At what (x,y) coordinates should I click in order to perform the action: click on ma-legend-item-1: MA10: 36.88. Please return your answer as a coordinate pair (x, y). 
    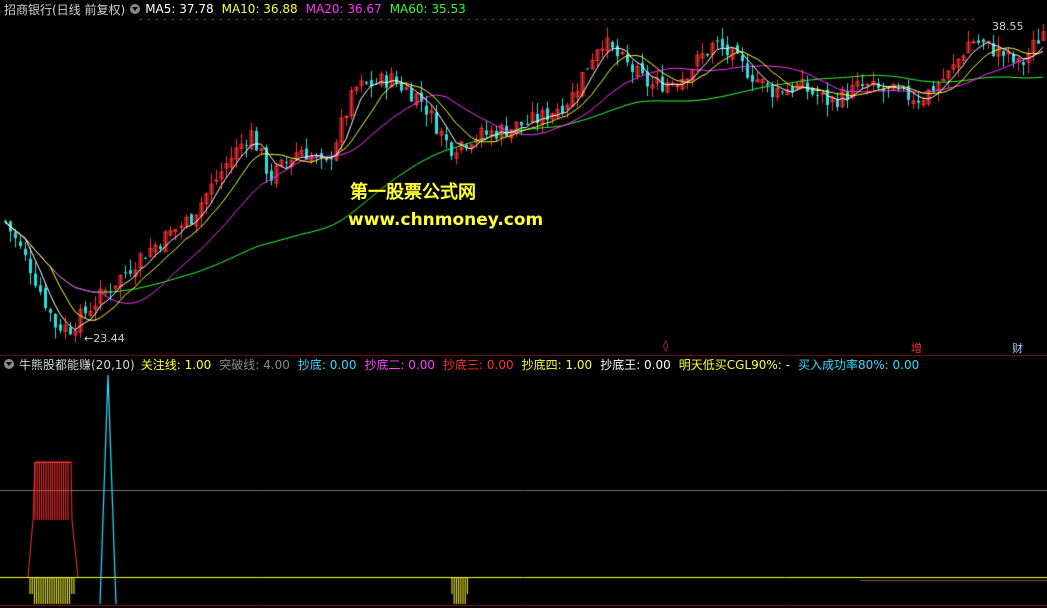
    Looking at the image, I should click on (259, 9).